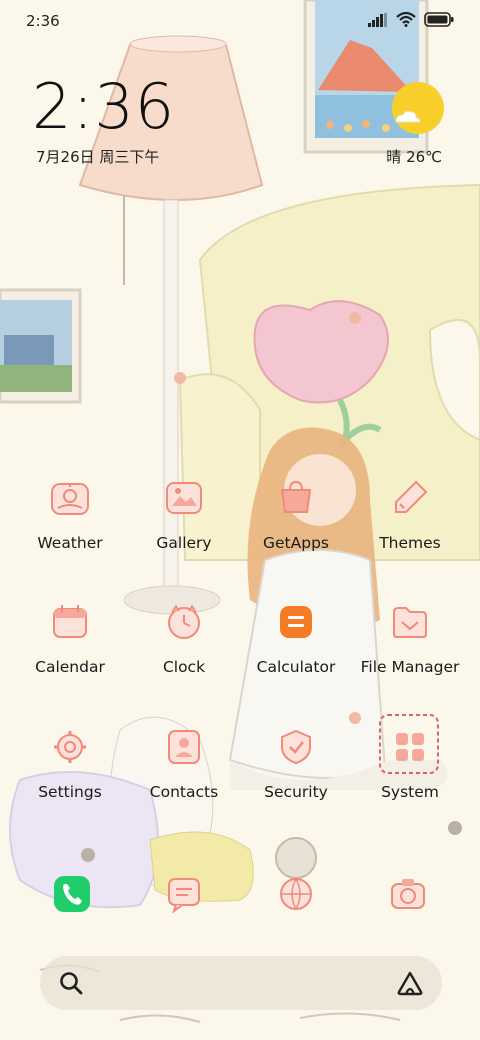 This screenshot has height=1040, width=480. I want to click on clock-icon, so click(184, 621).